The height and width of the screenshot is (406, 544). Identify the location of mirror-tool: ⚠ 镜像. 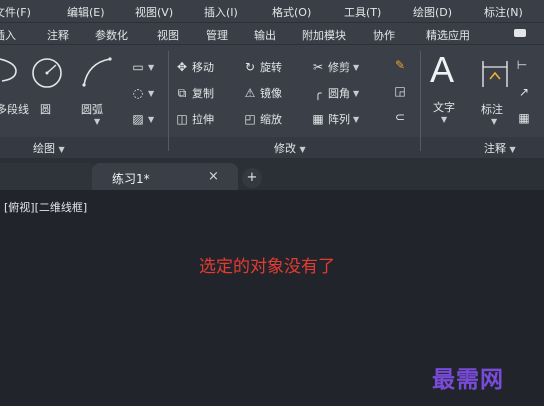
(262, 93).